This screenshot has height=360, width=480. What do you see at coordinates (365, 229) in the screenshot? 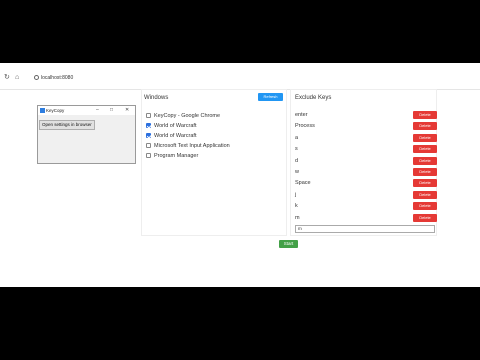
I see `exclude-key-input: m` at bounding box center [365, 229].